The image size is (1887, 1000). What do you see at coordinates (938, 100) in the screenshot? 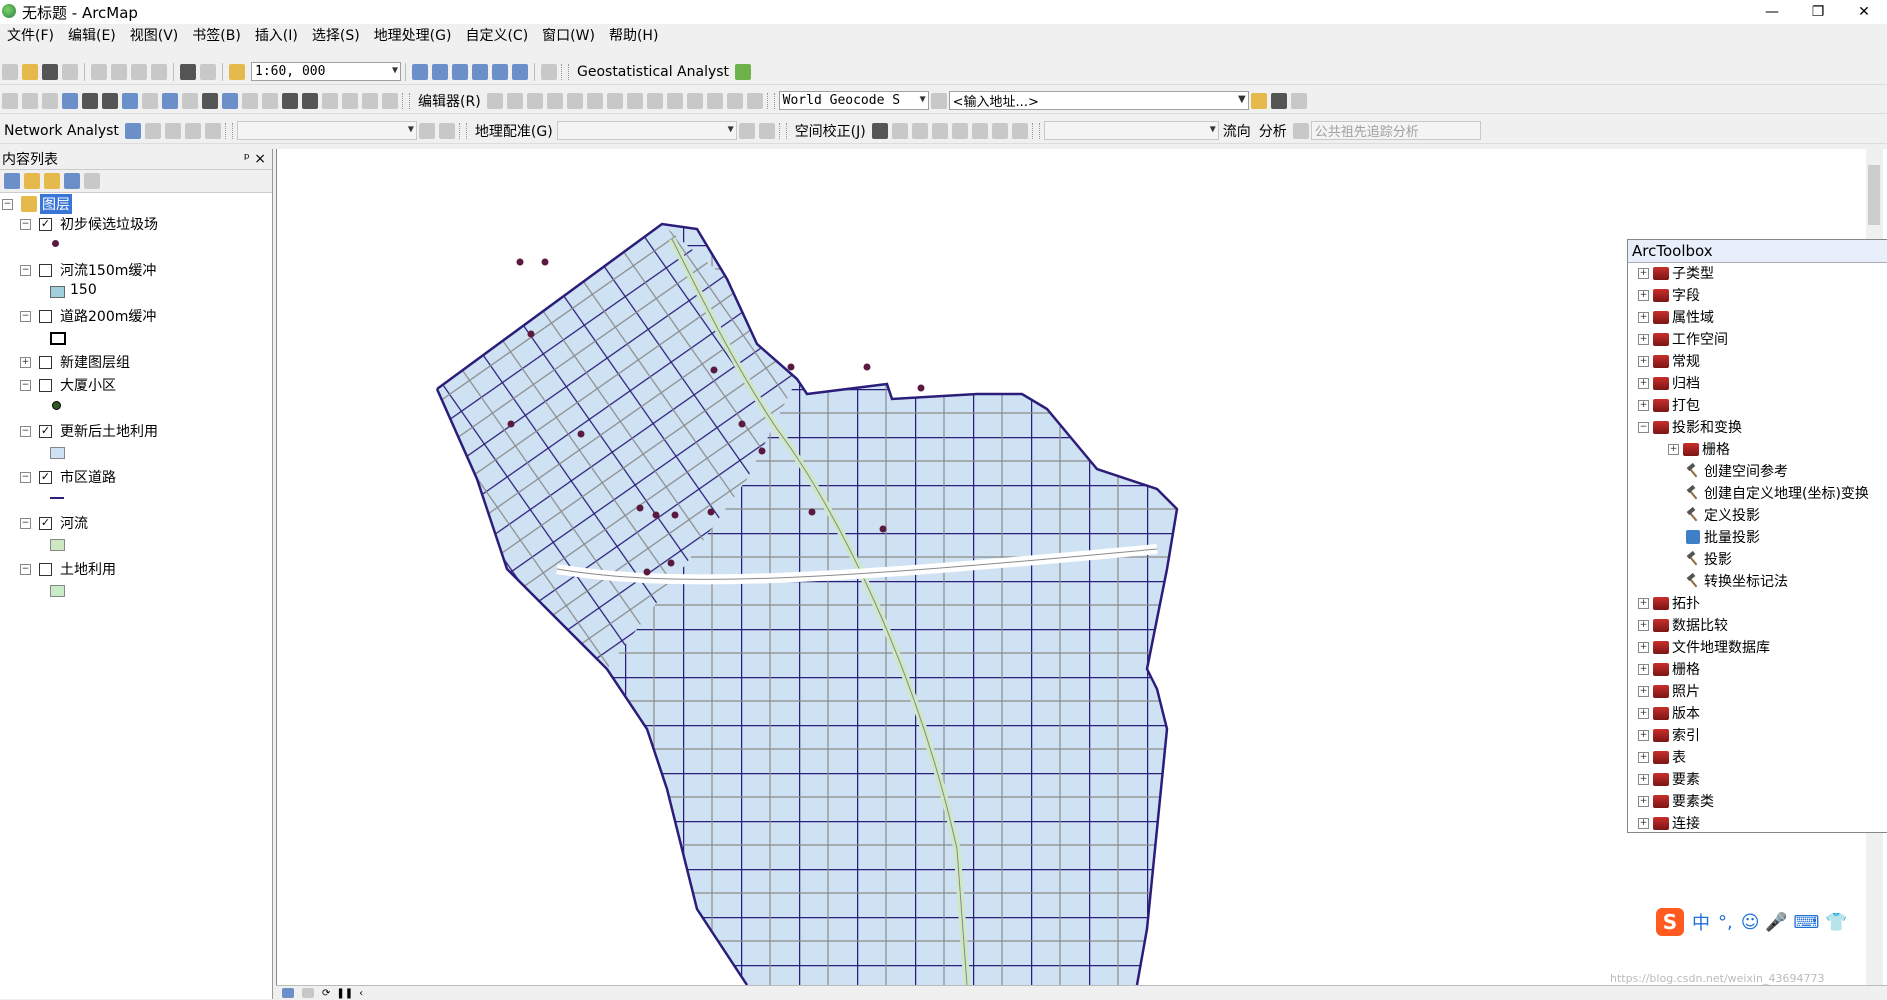
I see `geocode-options-icon` at bounding box center [938, 100].